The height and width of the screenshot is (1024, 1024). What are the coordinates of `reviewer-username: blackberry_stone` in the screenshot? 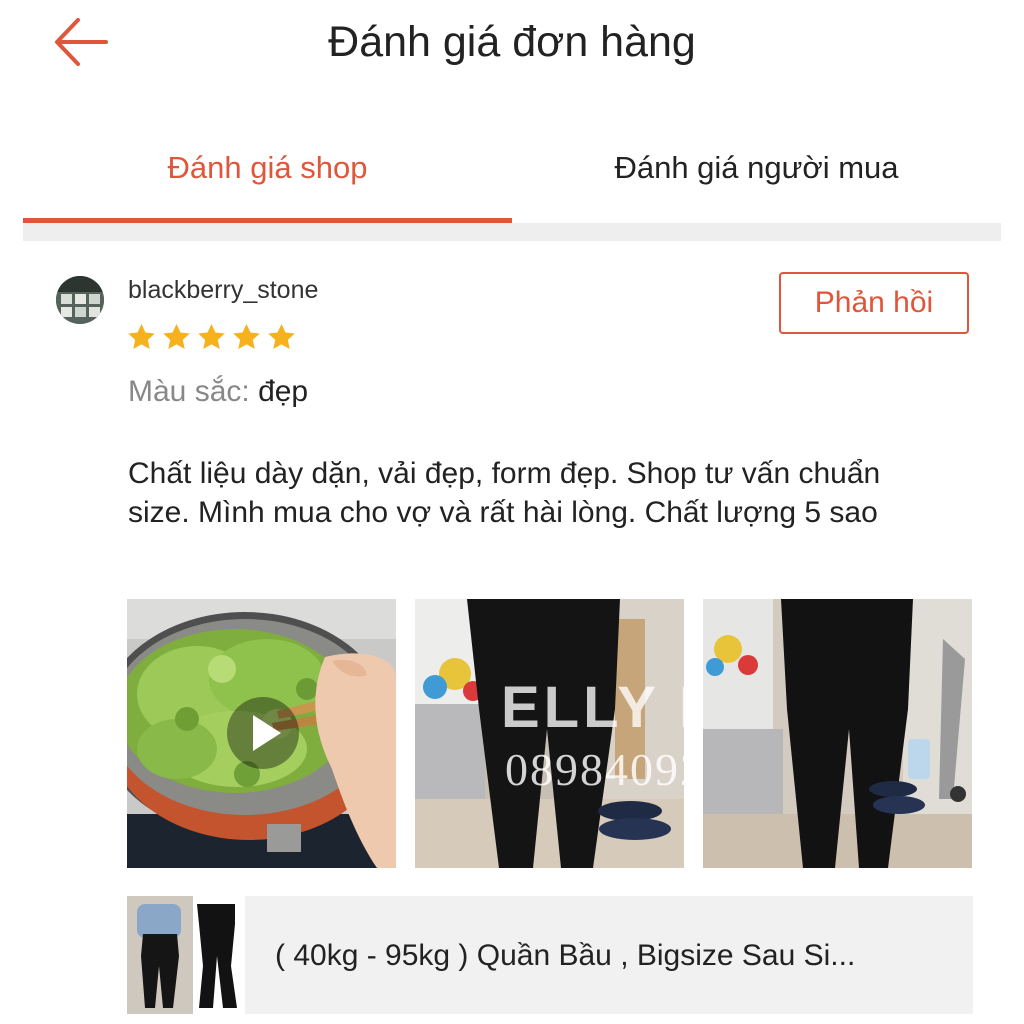 It's located at (223, 290).